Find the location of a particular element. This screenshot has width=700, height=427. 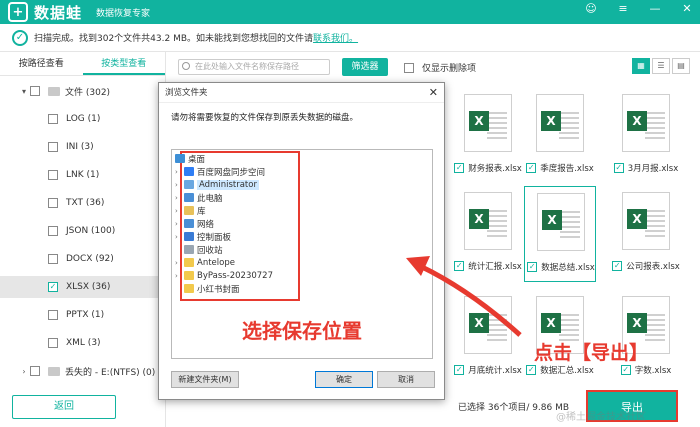

click-export-annotation: 点击【导出】 is located at coordinates (591, 353).